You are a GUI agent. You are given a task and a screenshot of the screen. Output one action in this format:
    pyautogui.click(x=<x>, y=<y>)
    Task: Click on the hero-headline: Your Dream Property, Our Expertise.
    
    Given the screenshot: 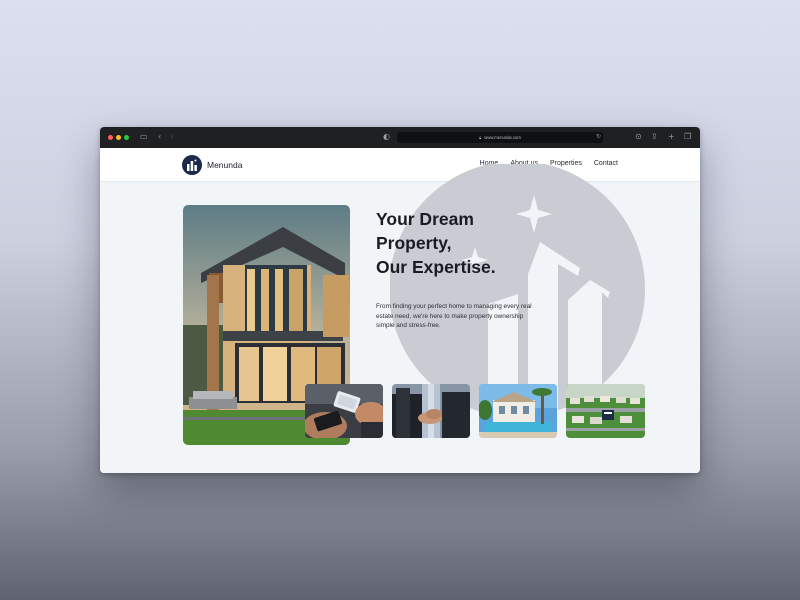 What is the action you would take?
    pyautogui.click(x=476, y=243)
    